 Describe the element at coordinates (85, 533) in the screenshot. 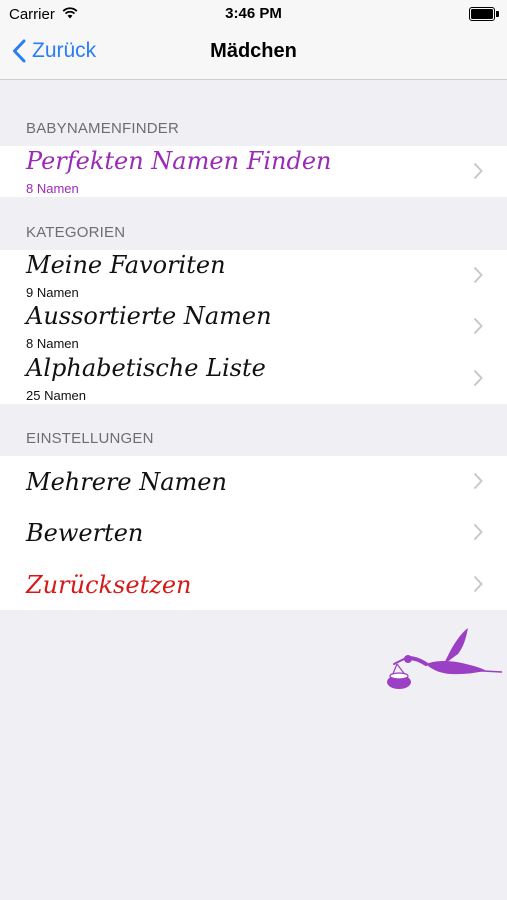

I see `row-title: Bewerten` at that location.